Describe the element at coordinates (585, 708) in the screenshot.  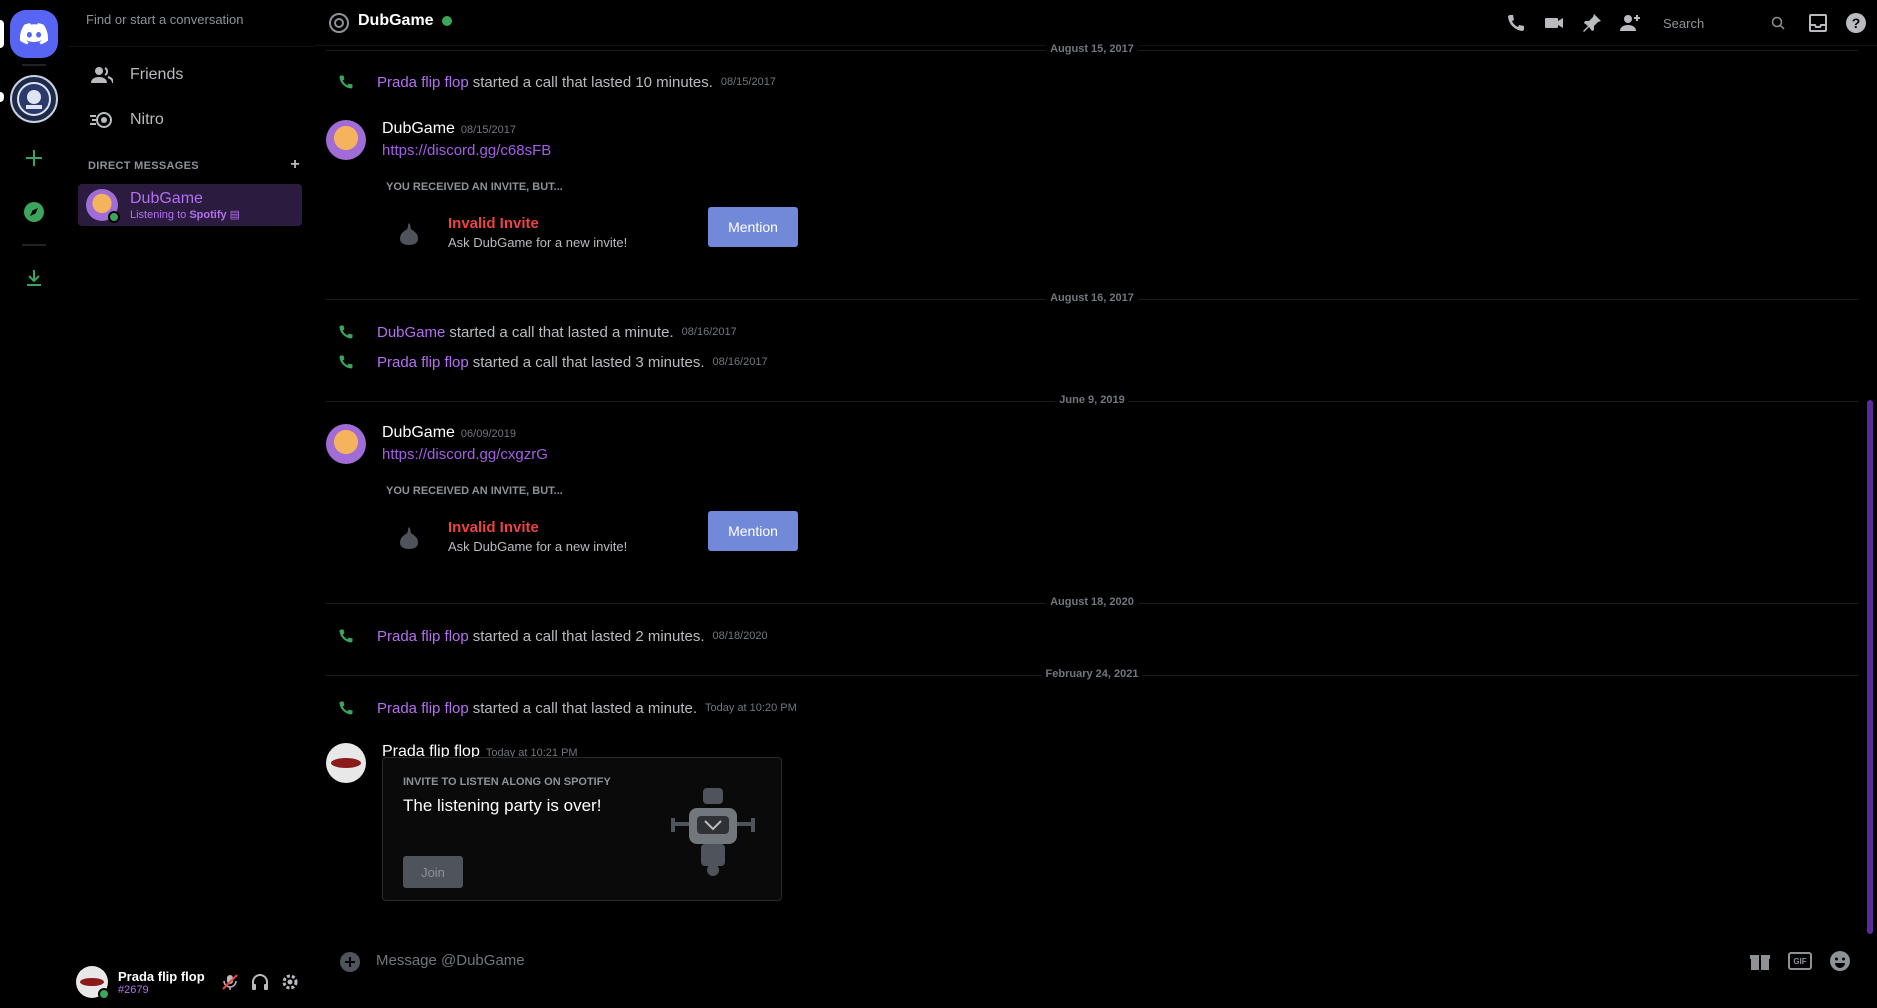
I see `call-text: started a call that lasted a minute.` at that location.